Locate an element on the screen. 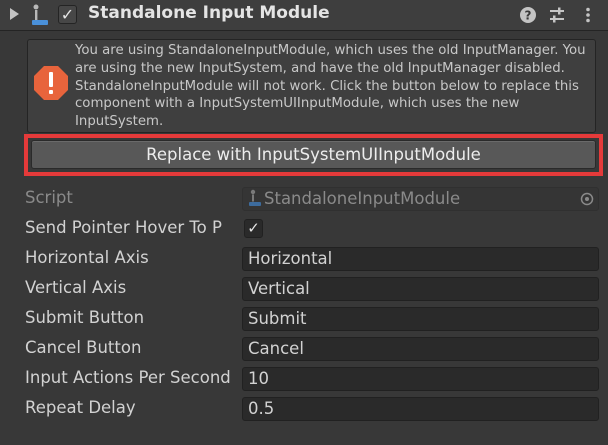 Image resolution: width=608 pixels, height=445 pixels. script-object-icon is located at coordinates (255, 197).